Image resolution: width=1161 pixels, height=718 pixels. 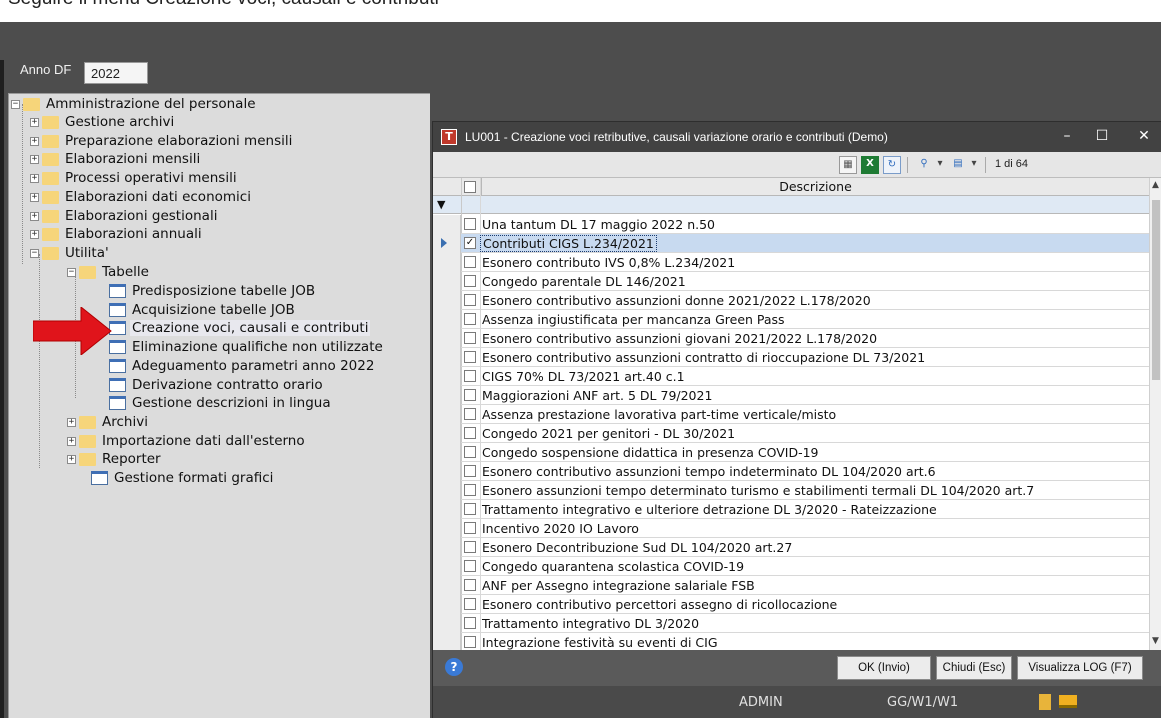 I want to click on help-icon: ?, so click(x=454, y=667).